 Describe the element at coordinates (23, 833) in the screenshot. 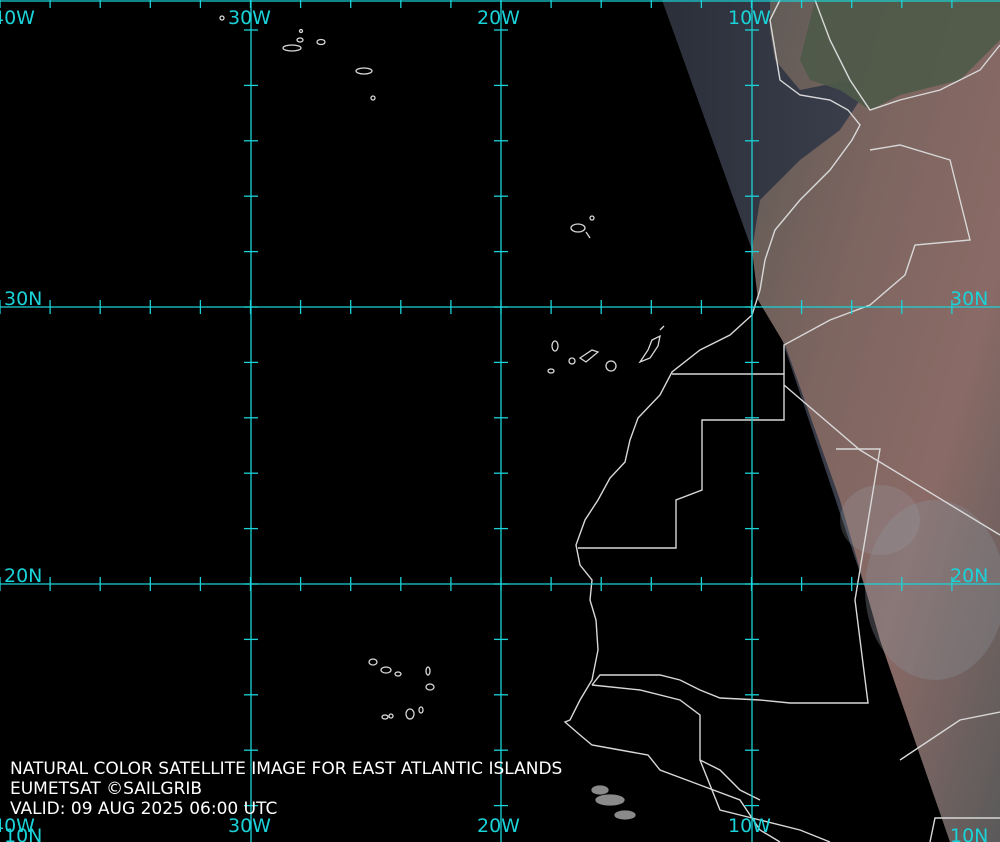

I see `lat-label-10n-left: 10N` at that location.